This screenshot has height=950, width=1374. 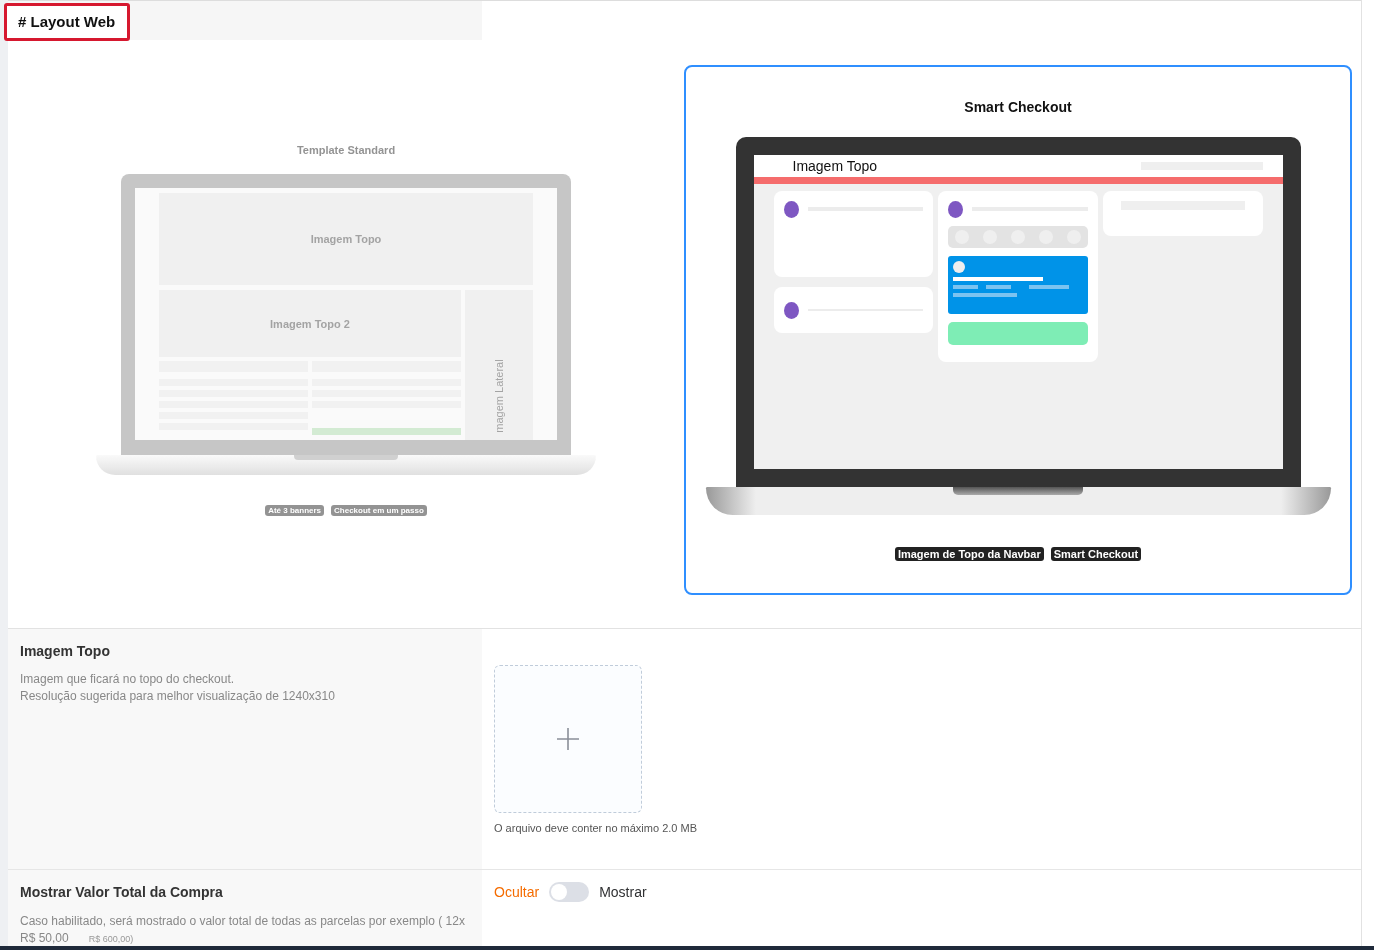 What do you see at coordinates (517, 892) in the screenshot?
I see `toggle-off-label: Ocultar` at bounding box center [517, 892].